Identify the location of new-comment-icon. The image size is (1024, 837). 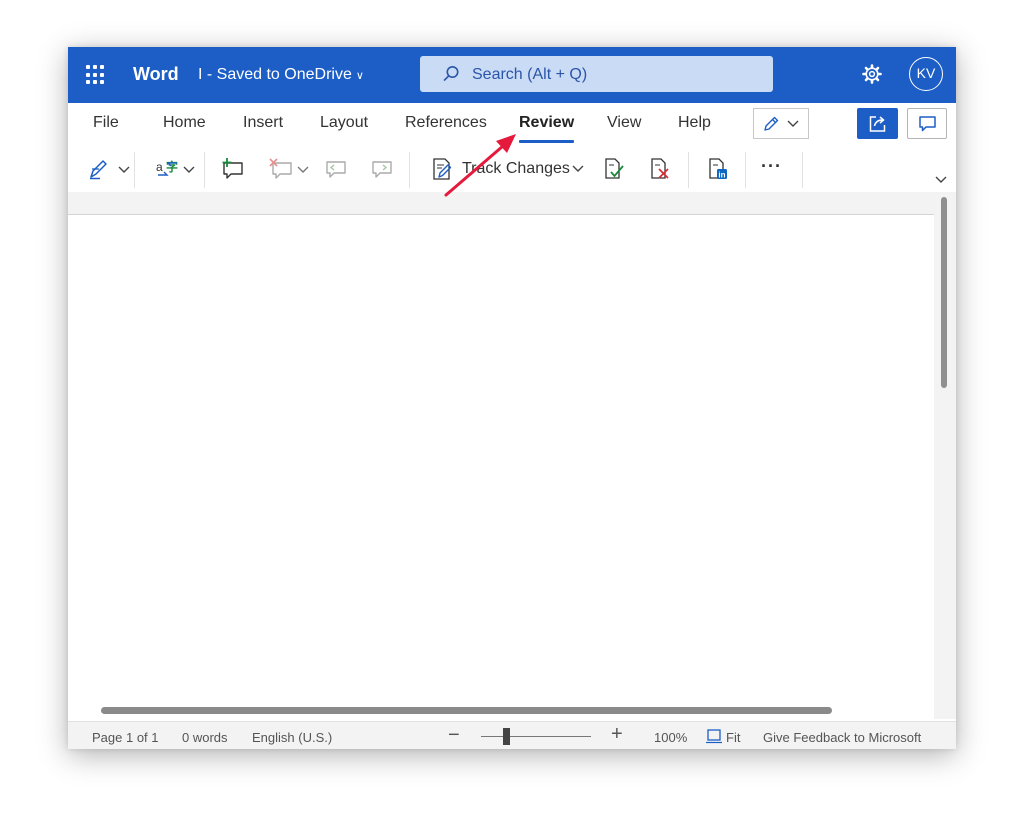
(232, 168).